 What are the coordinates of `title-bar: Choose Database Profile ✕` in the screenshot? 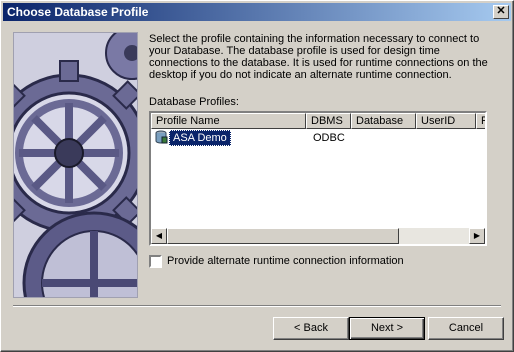 It's located at (257, 12).